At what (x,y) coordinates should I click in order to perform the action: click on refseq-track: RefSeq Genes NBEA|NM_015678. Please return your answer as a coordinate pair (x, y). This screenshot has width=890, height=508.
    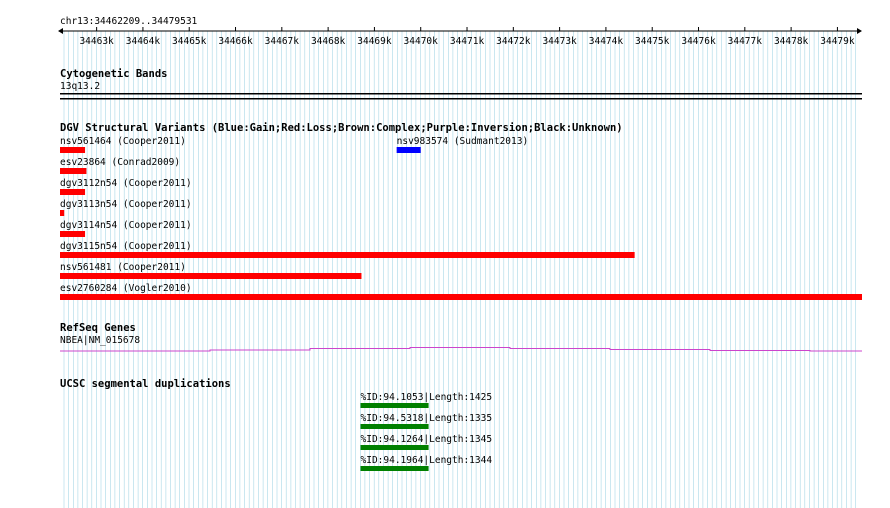
    Looking at the image, I should click on (461, 337).